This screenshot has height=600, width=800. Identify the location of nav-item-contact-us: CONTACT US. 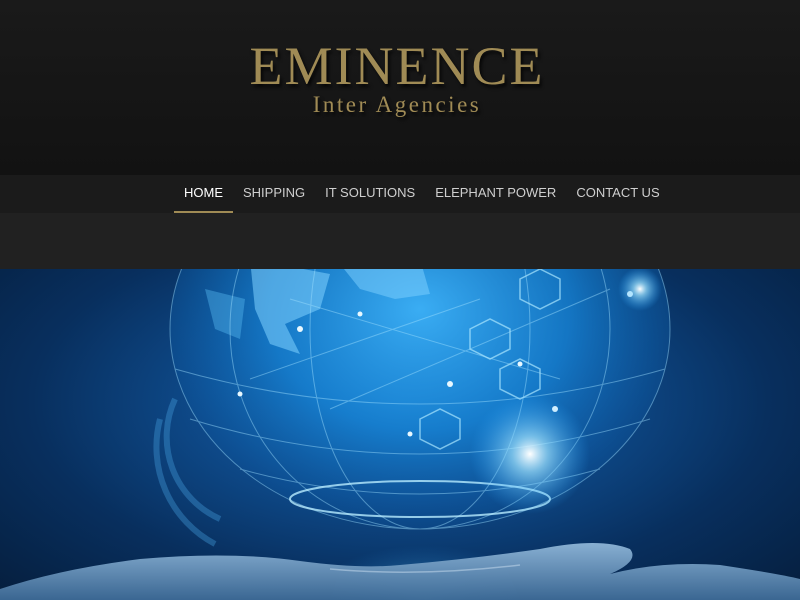
(617, 194).